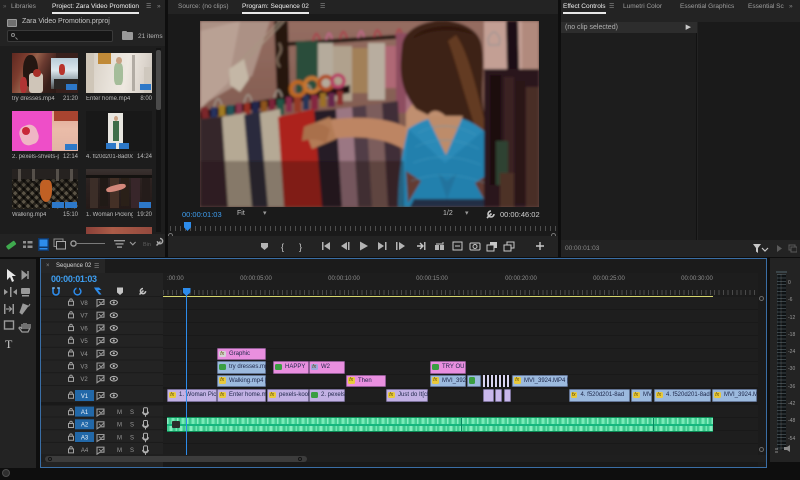  What do you see at coordinates (85, 426) in the screenshot?
I see `svg-text: A2` at bounding box center [85, 426].